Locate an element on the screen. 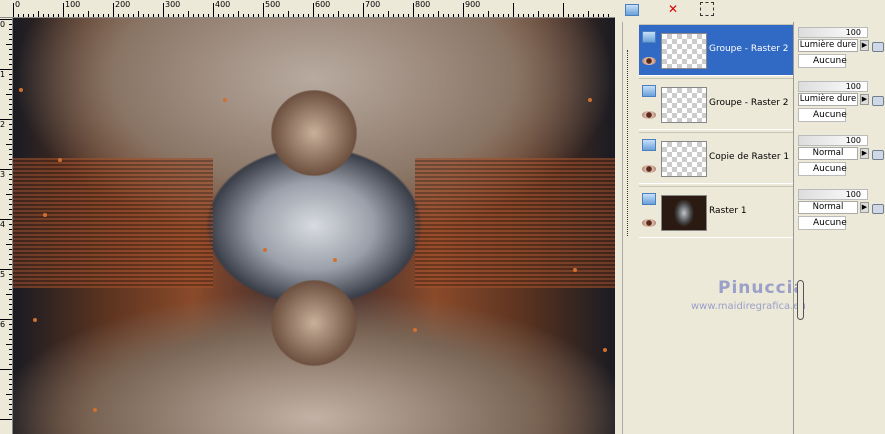 The width and height of the screenshot is (885, 434). ruler-label: 400 is located at coordinates (223, 4).